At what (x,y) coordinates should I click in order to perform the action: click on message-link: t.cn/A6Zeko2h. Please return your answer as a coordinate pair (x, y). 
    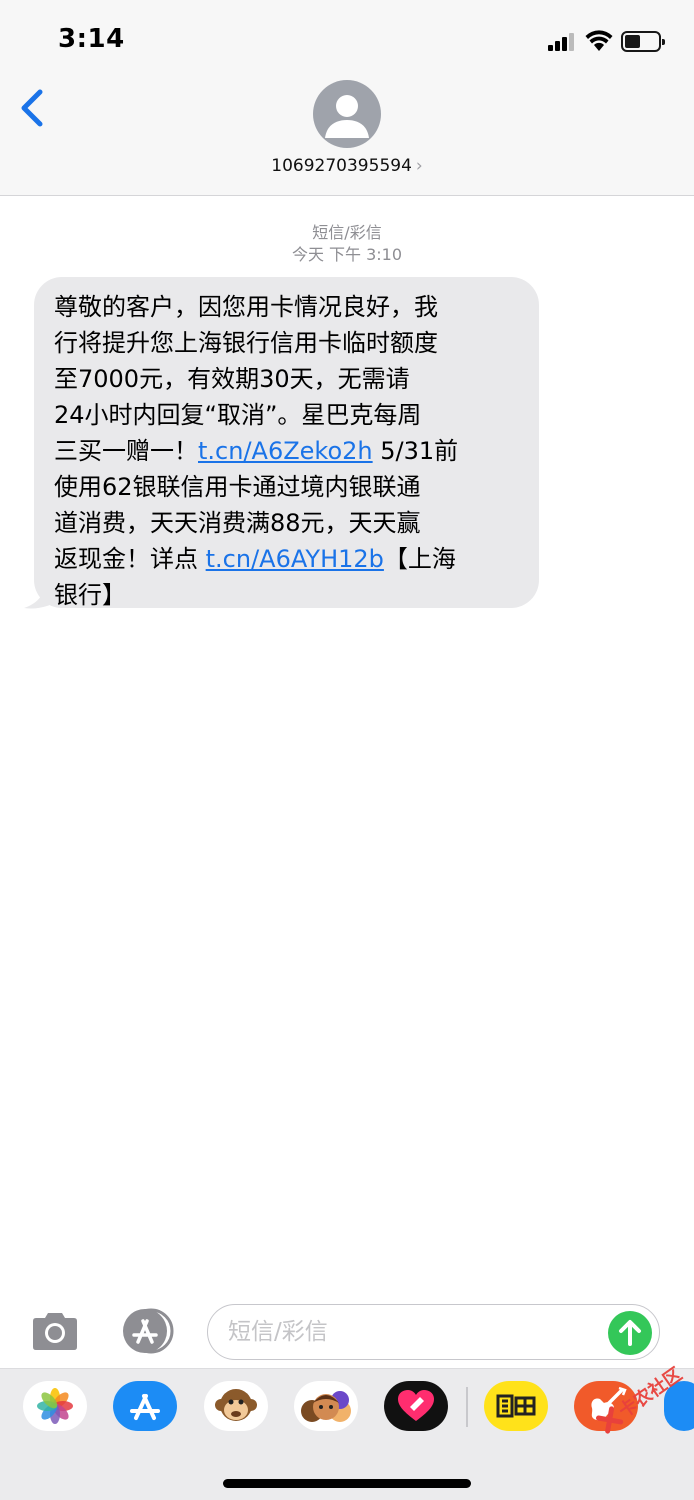
    Looking at the image, I should click on (285, 451).